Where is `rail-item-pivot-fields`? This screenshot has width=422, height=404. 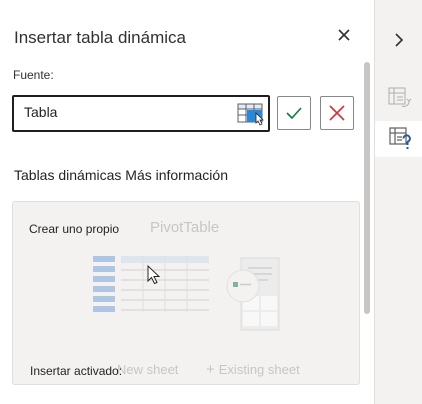 rail-item-pivot-fields is located at coordinates (398, 98).